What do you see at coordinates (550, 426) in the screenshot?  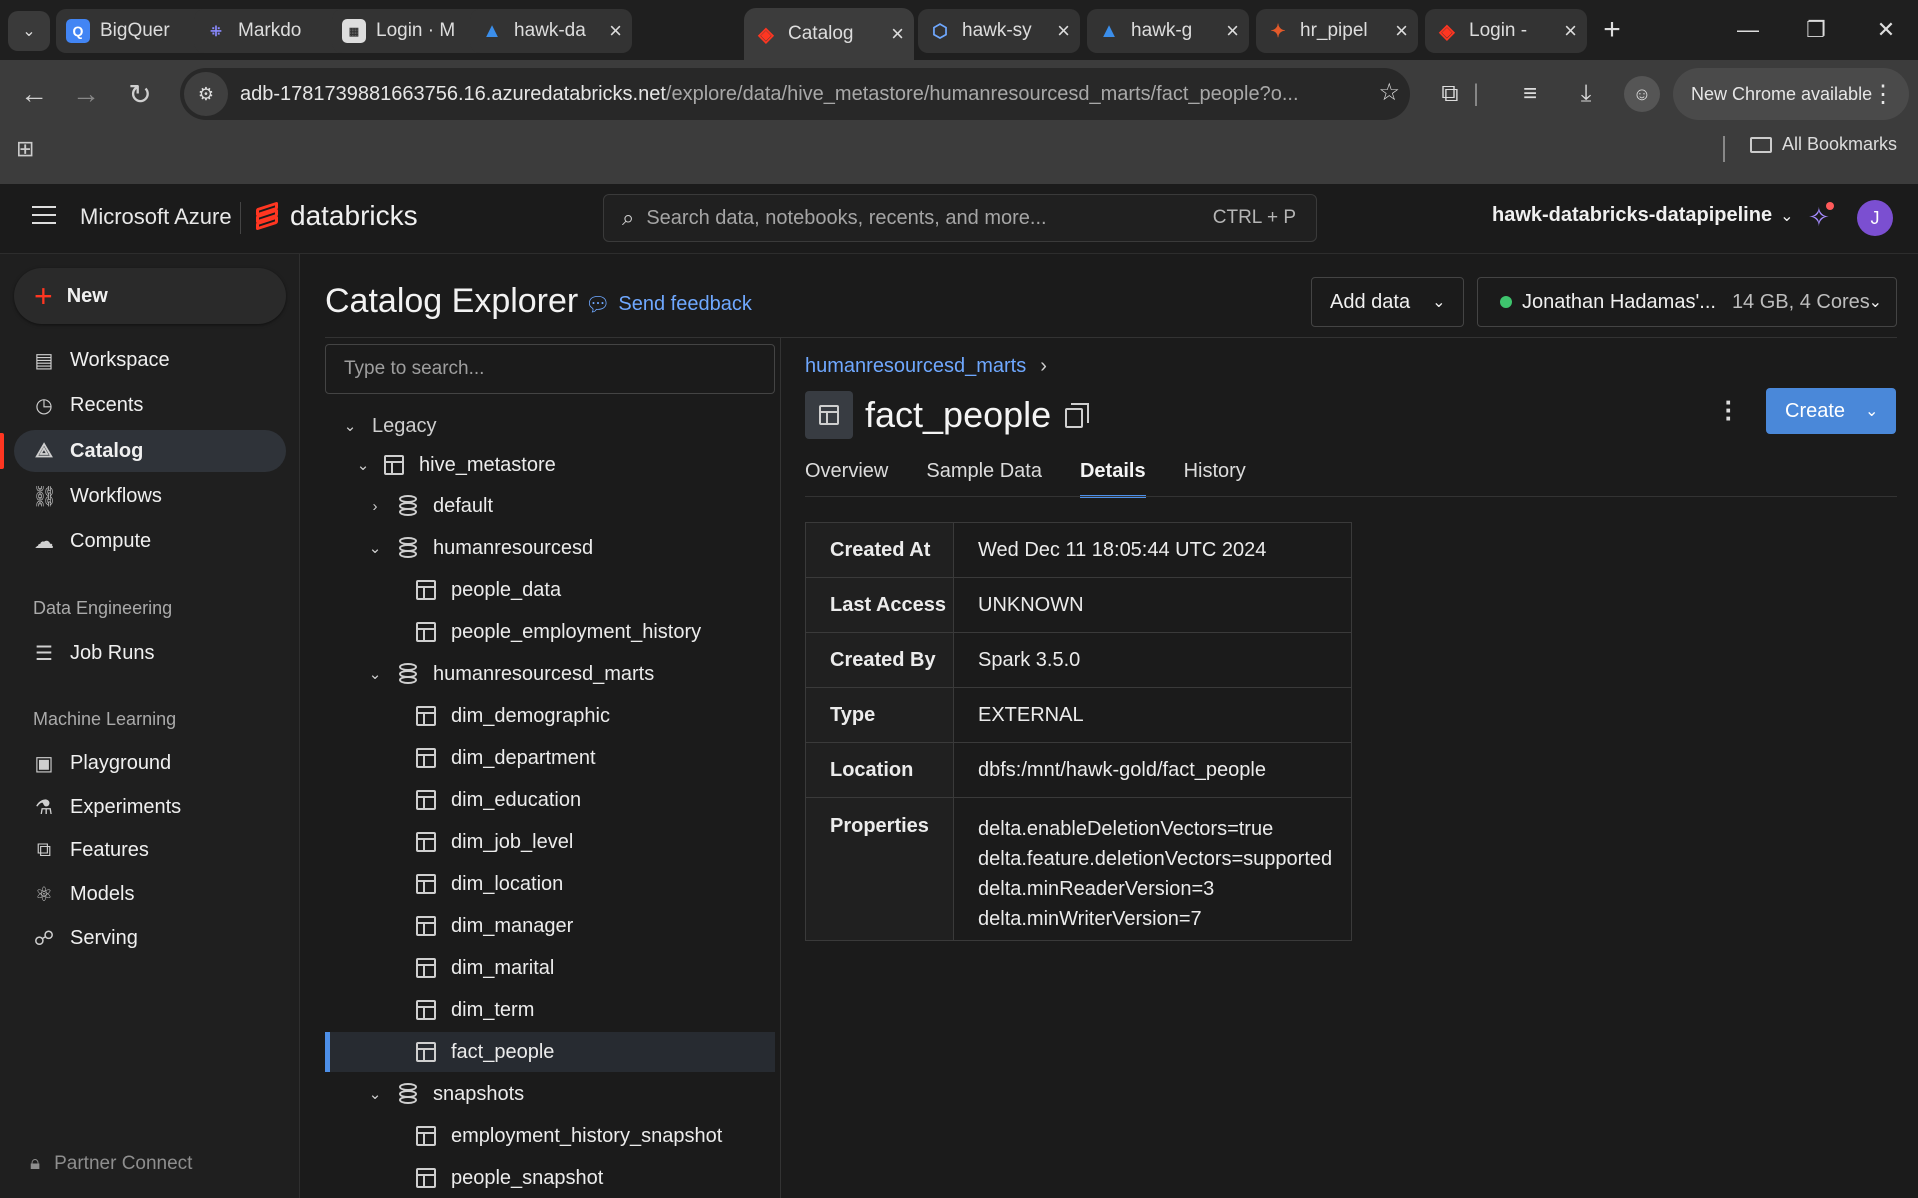 I see `tree-item-legacy: ⌄ Legacy` at bounding box center [550, 426].